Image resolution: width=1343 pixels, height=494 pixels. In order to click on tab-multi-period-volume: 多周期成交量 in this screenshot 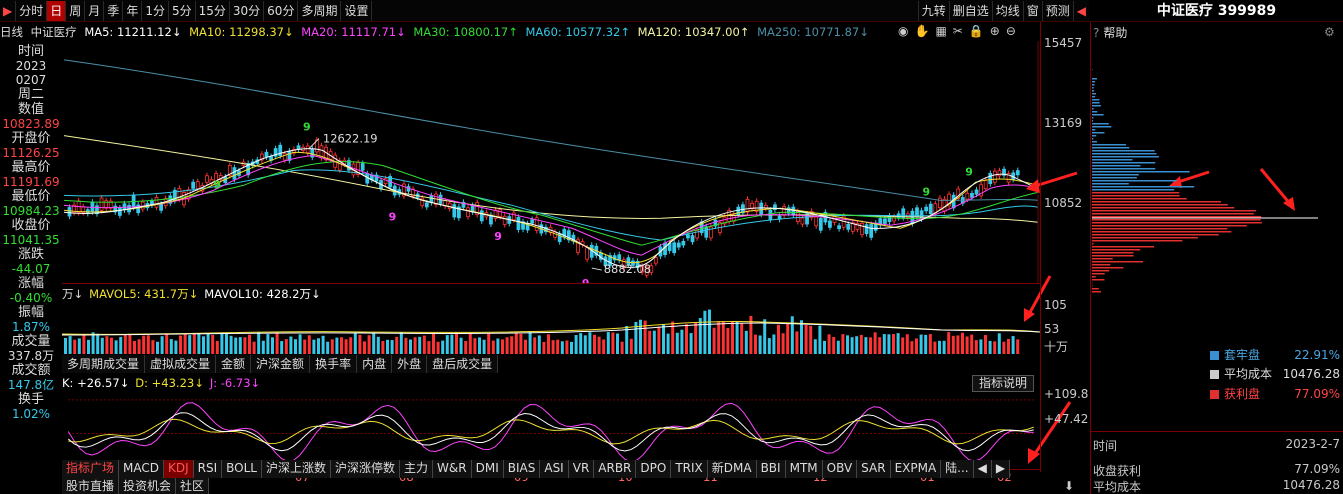, I will do `click(104, 364)`.